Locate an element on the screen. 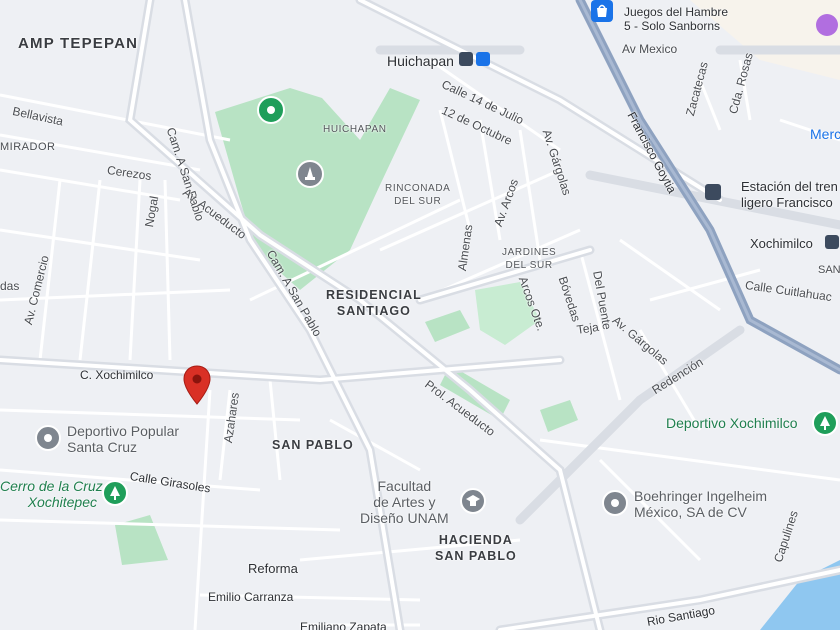  street-reforma: Reforma is located at coordinates (273, 568).